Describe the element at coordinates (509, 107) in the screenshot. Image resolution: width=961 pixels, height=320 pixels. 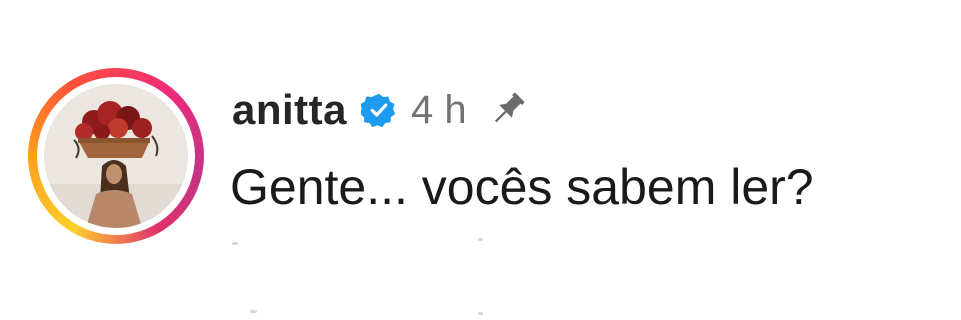
I see `pin-icon` at that location.